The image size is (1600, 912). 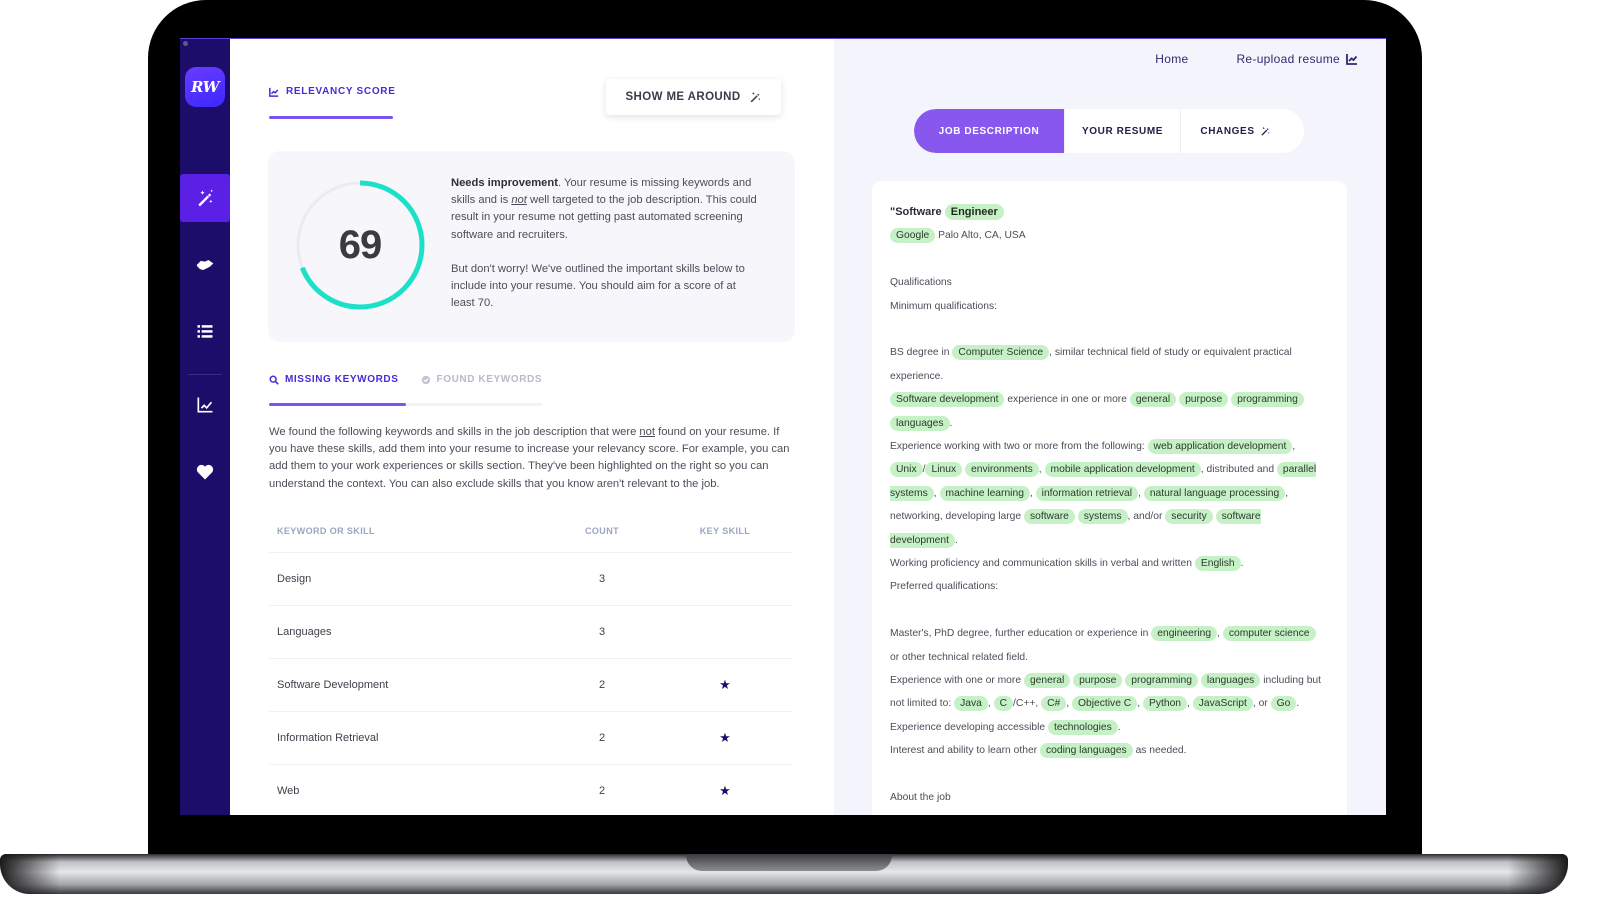 What do you see at coordinates (974, 212) in the screenshot?
I see `keyword-highlight: Engineer` at bounding box center [974, 212].